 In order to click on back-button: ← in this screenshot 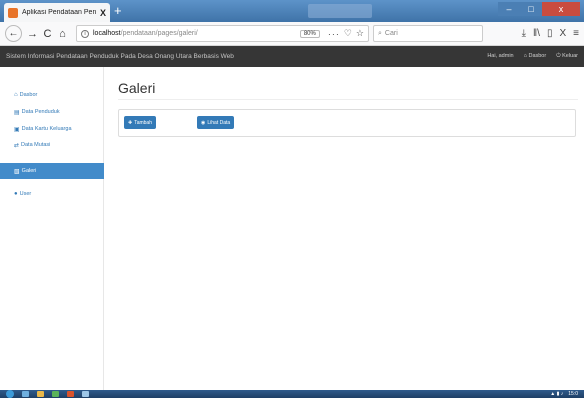, I will do `click(13, 33)`.